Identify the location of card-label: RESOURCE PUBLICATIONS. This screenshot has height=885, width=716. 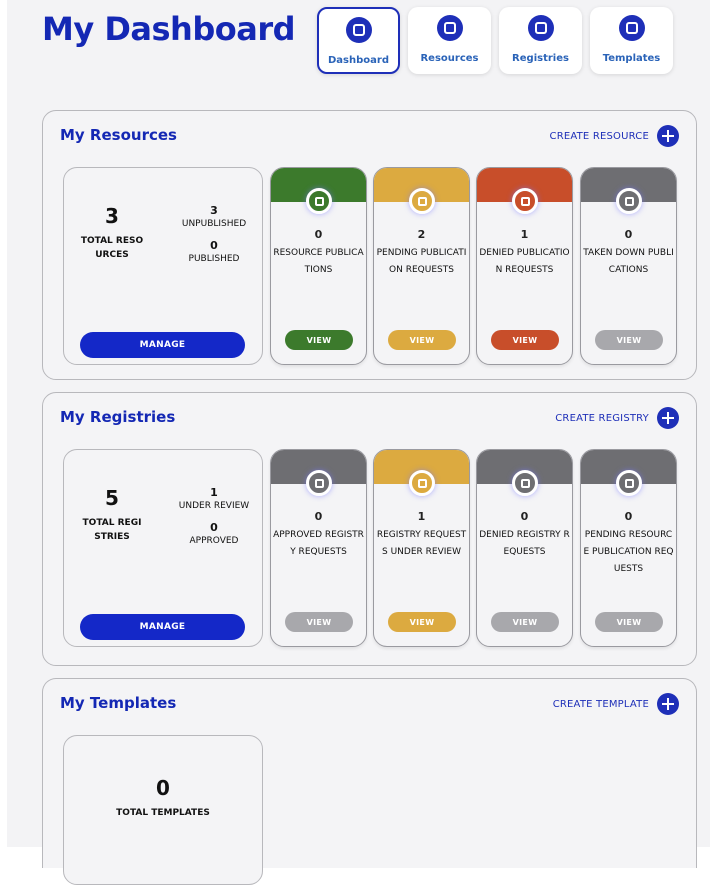
(318, 261).